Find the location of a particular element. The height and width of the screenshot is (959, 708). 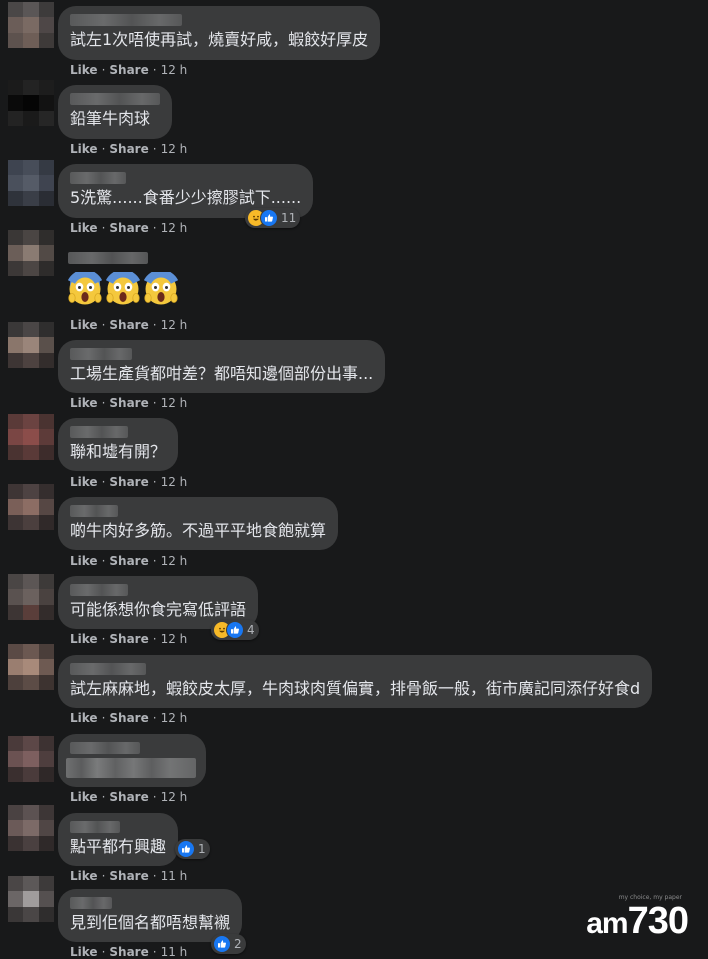

comment-text: 見到佢個名都唔想幫襯 is located at coordinates (150, 922).